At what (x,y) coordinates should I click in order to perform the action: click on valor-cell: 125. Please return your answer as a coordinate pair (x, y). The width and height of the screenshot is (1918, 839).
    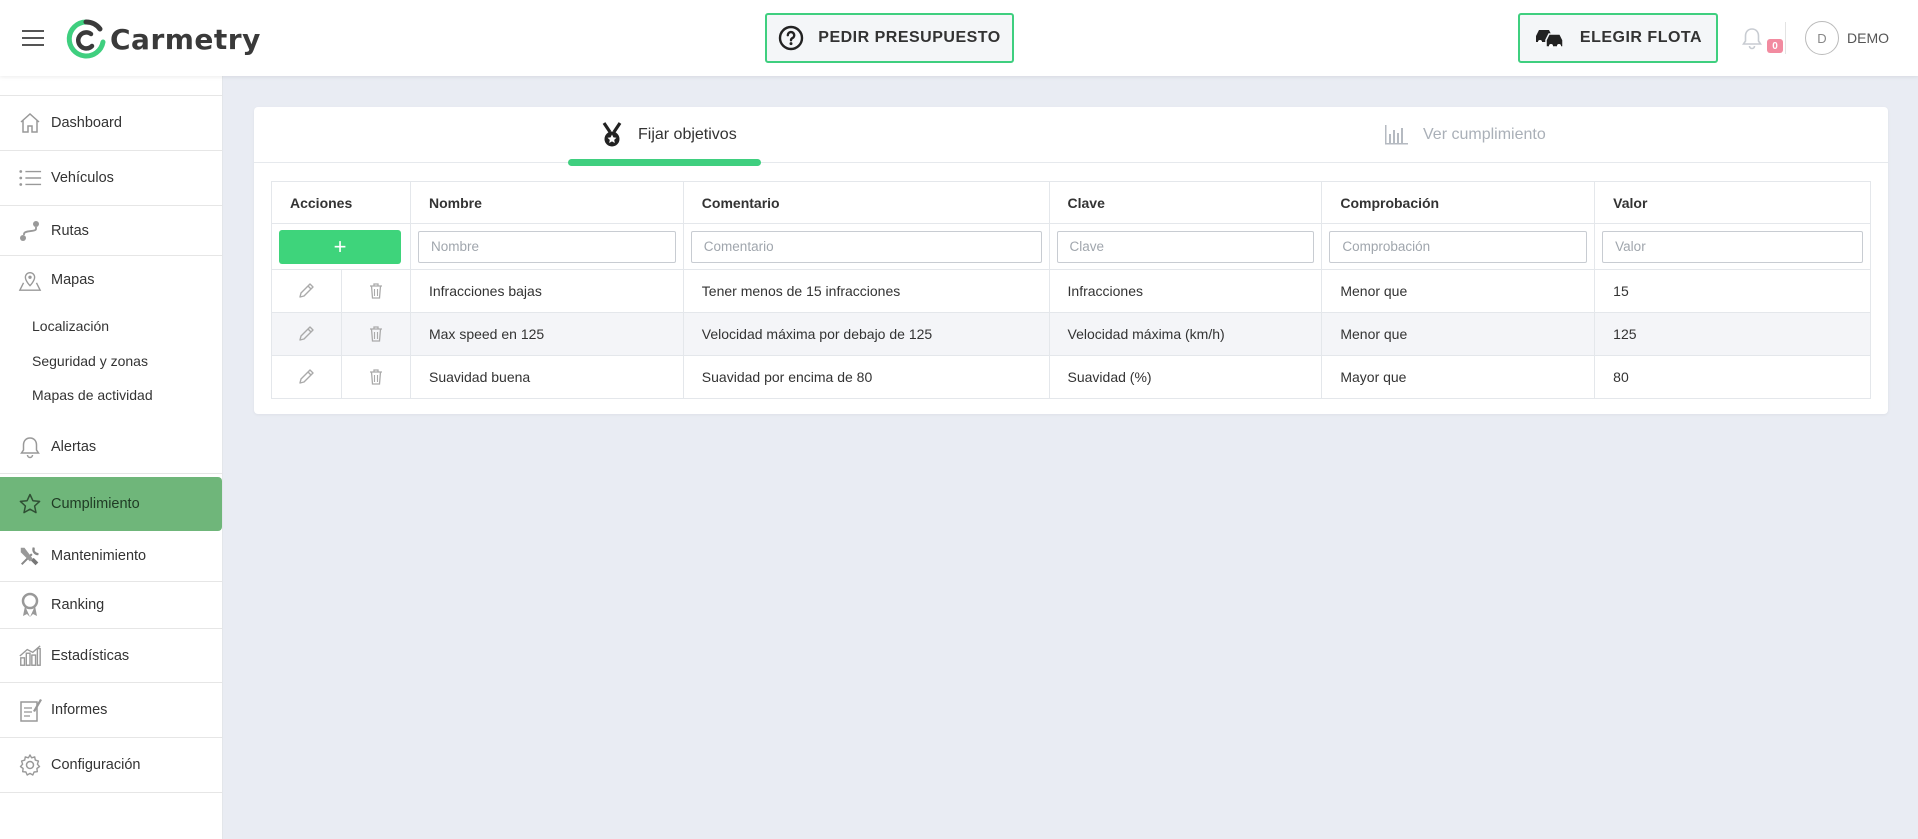
    Looking at the image, I should click on (1732, 334).